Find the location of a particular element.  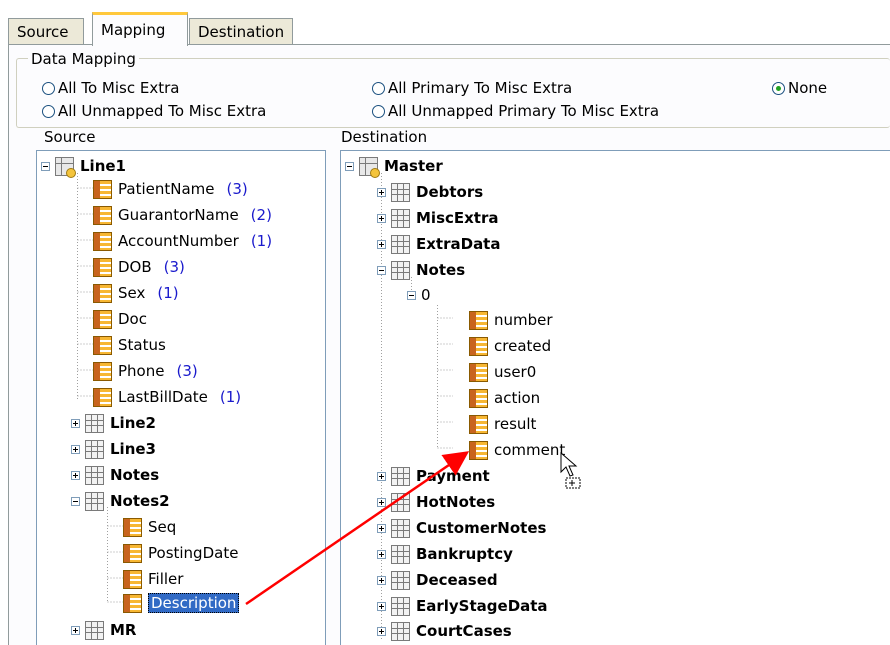

source-field-node: DOB (3) is located at coordinates (139, 267).